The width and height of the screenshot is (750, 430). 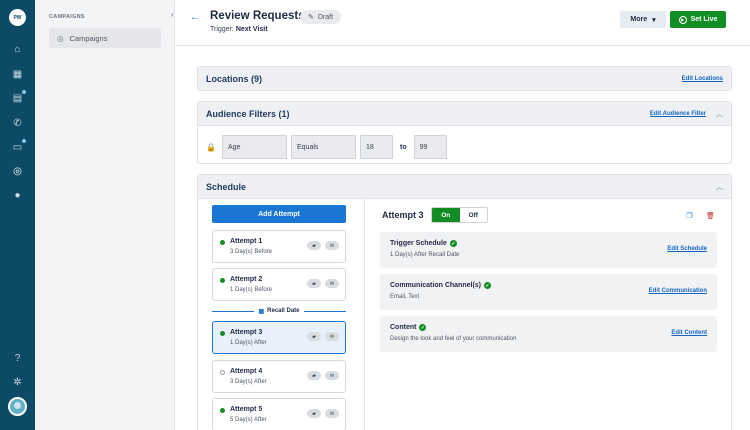 What do you see at coordinates (222, 29) in the screenshot?
I see `trigger-label: Trigger:` at bounding box center [222, 29].